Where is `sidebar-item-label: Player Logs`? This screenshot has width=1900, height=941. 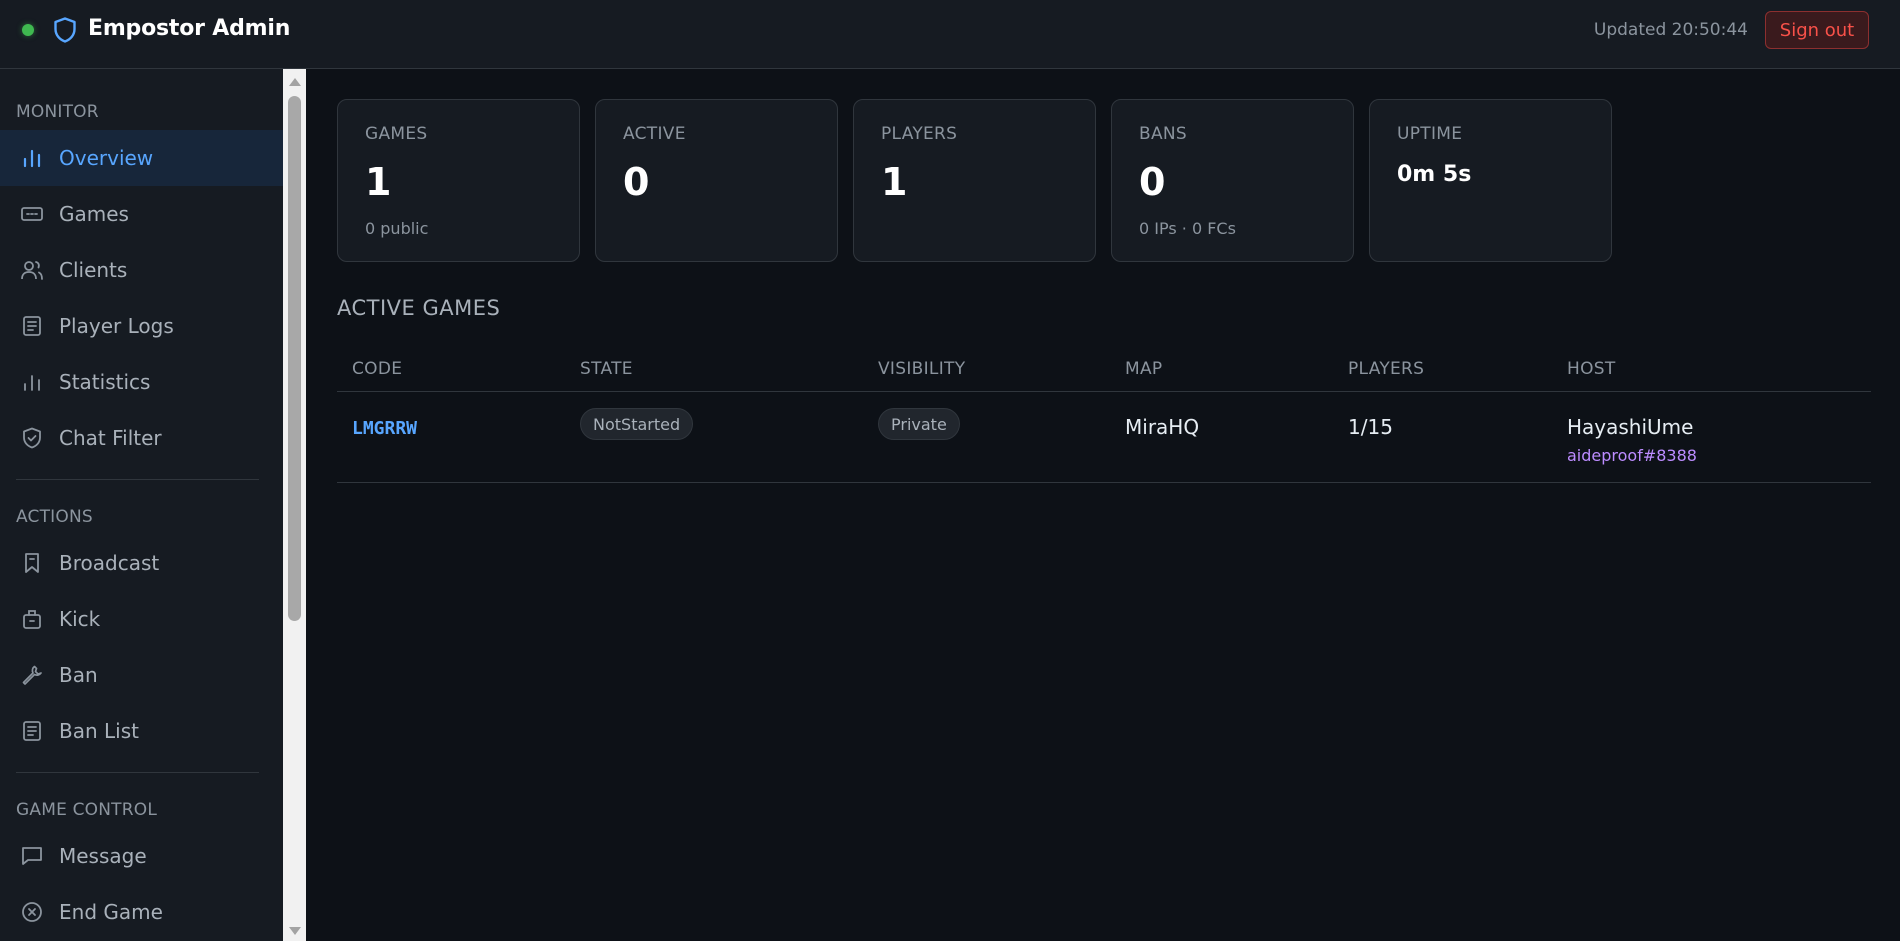
sidebar-item-label: Player Logs is located at coordinates (116, 326).